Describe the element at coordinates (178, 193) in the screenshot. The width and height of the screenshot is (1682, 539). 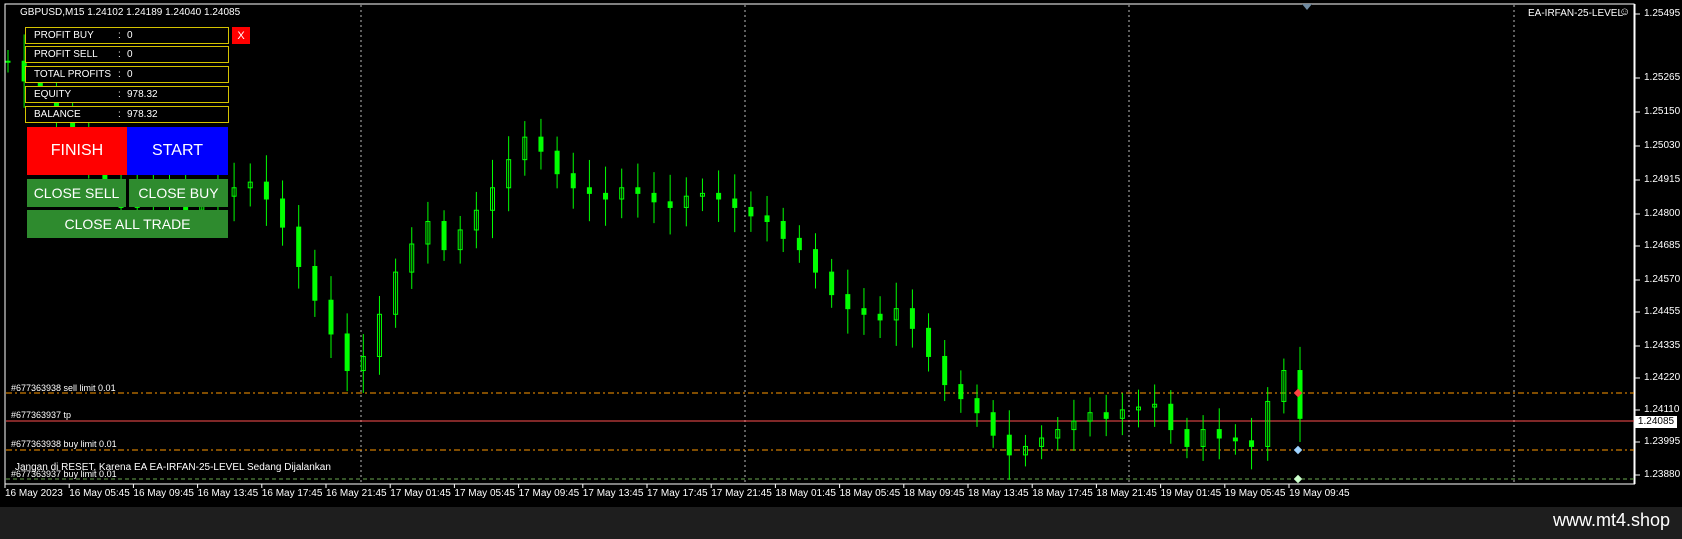
I see `close-buy-button: CLOSE BUY` at that location.